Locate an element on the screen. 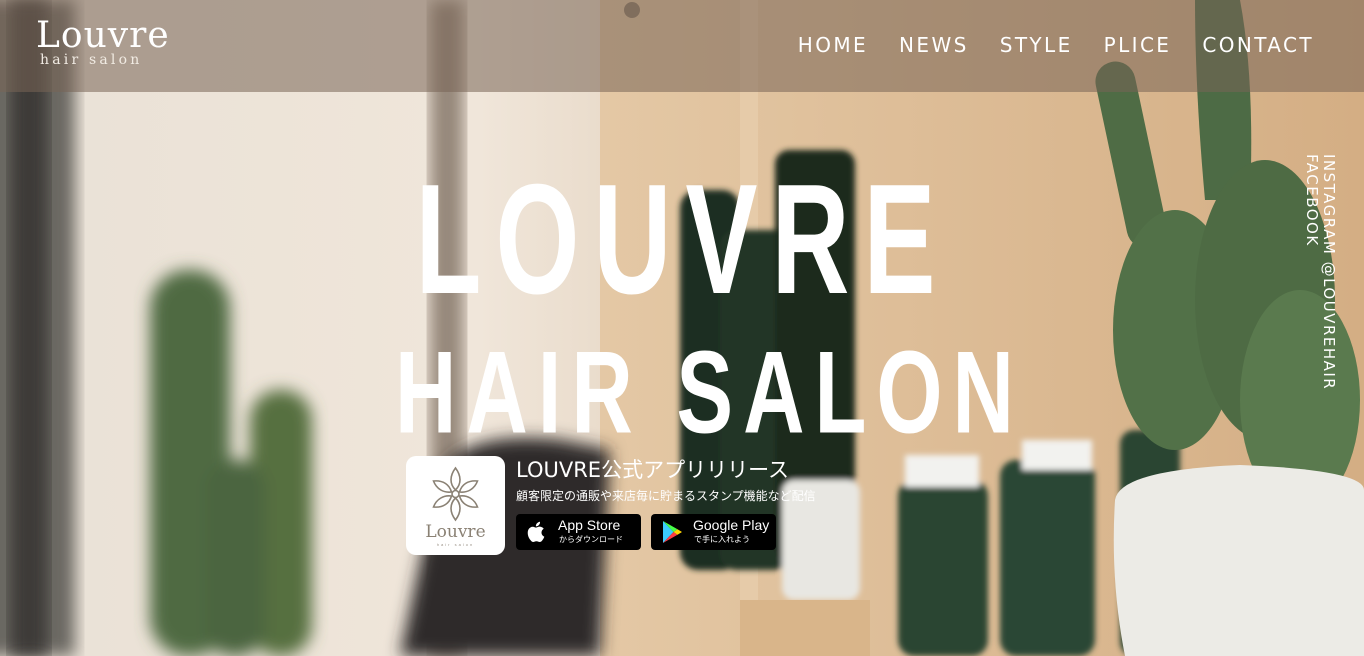  app-store-label: App Store is located at coordinates (589, 525).